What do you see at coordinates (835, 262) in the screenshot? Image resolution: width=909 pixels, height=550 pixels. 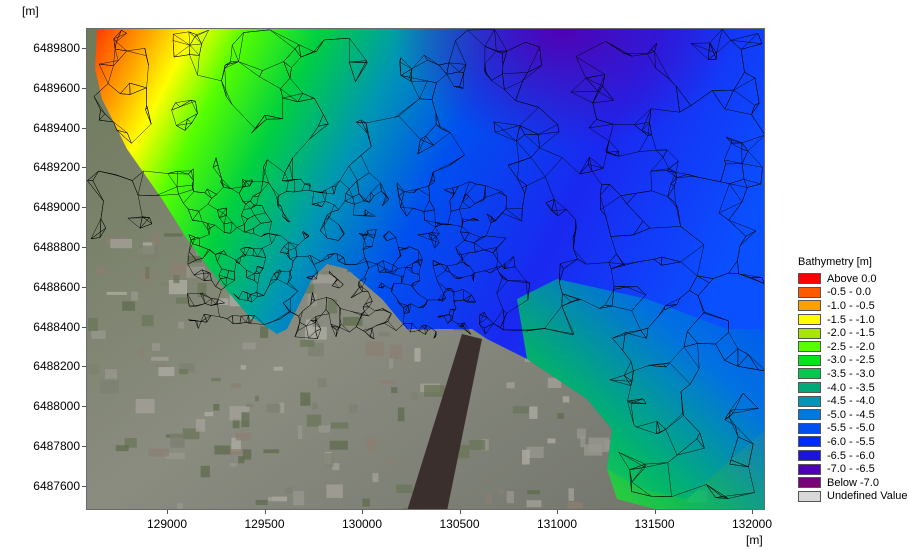 I see `legend-title: Bathymetry [m]` at bounding box center [835, 262].